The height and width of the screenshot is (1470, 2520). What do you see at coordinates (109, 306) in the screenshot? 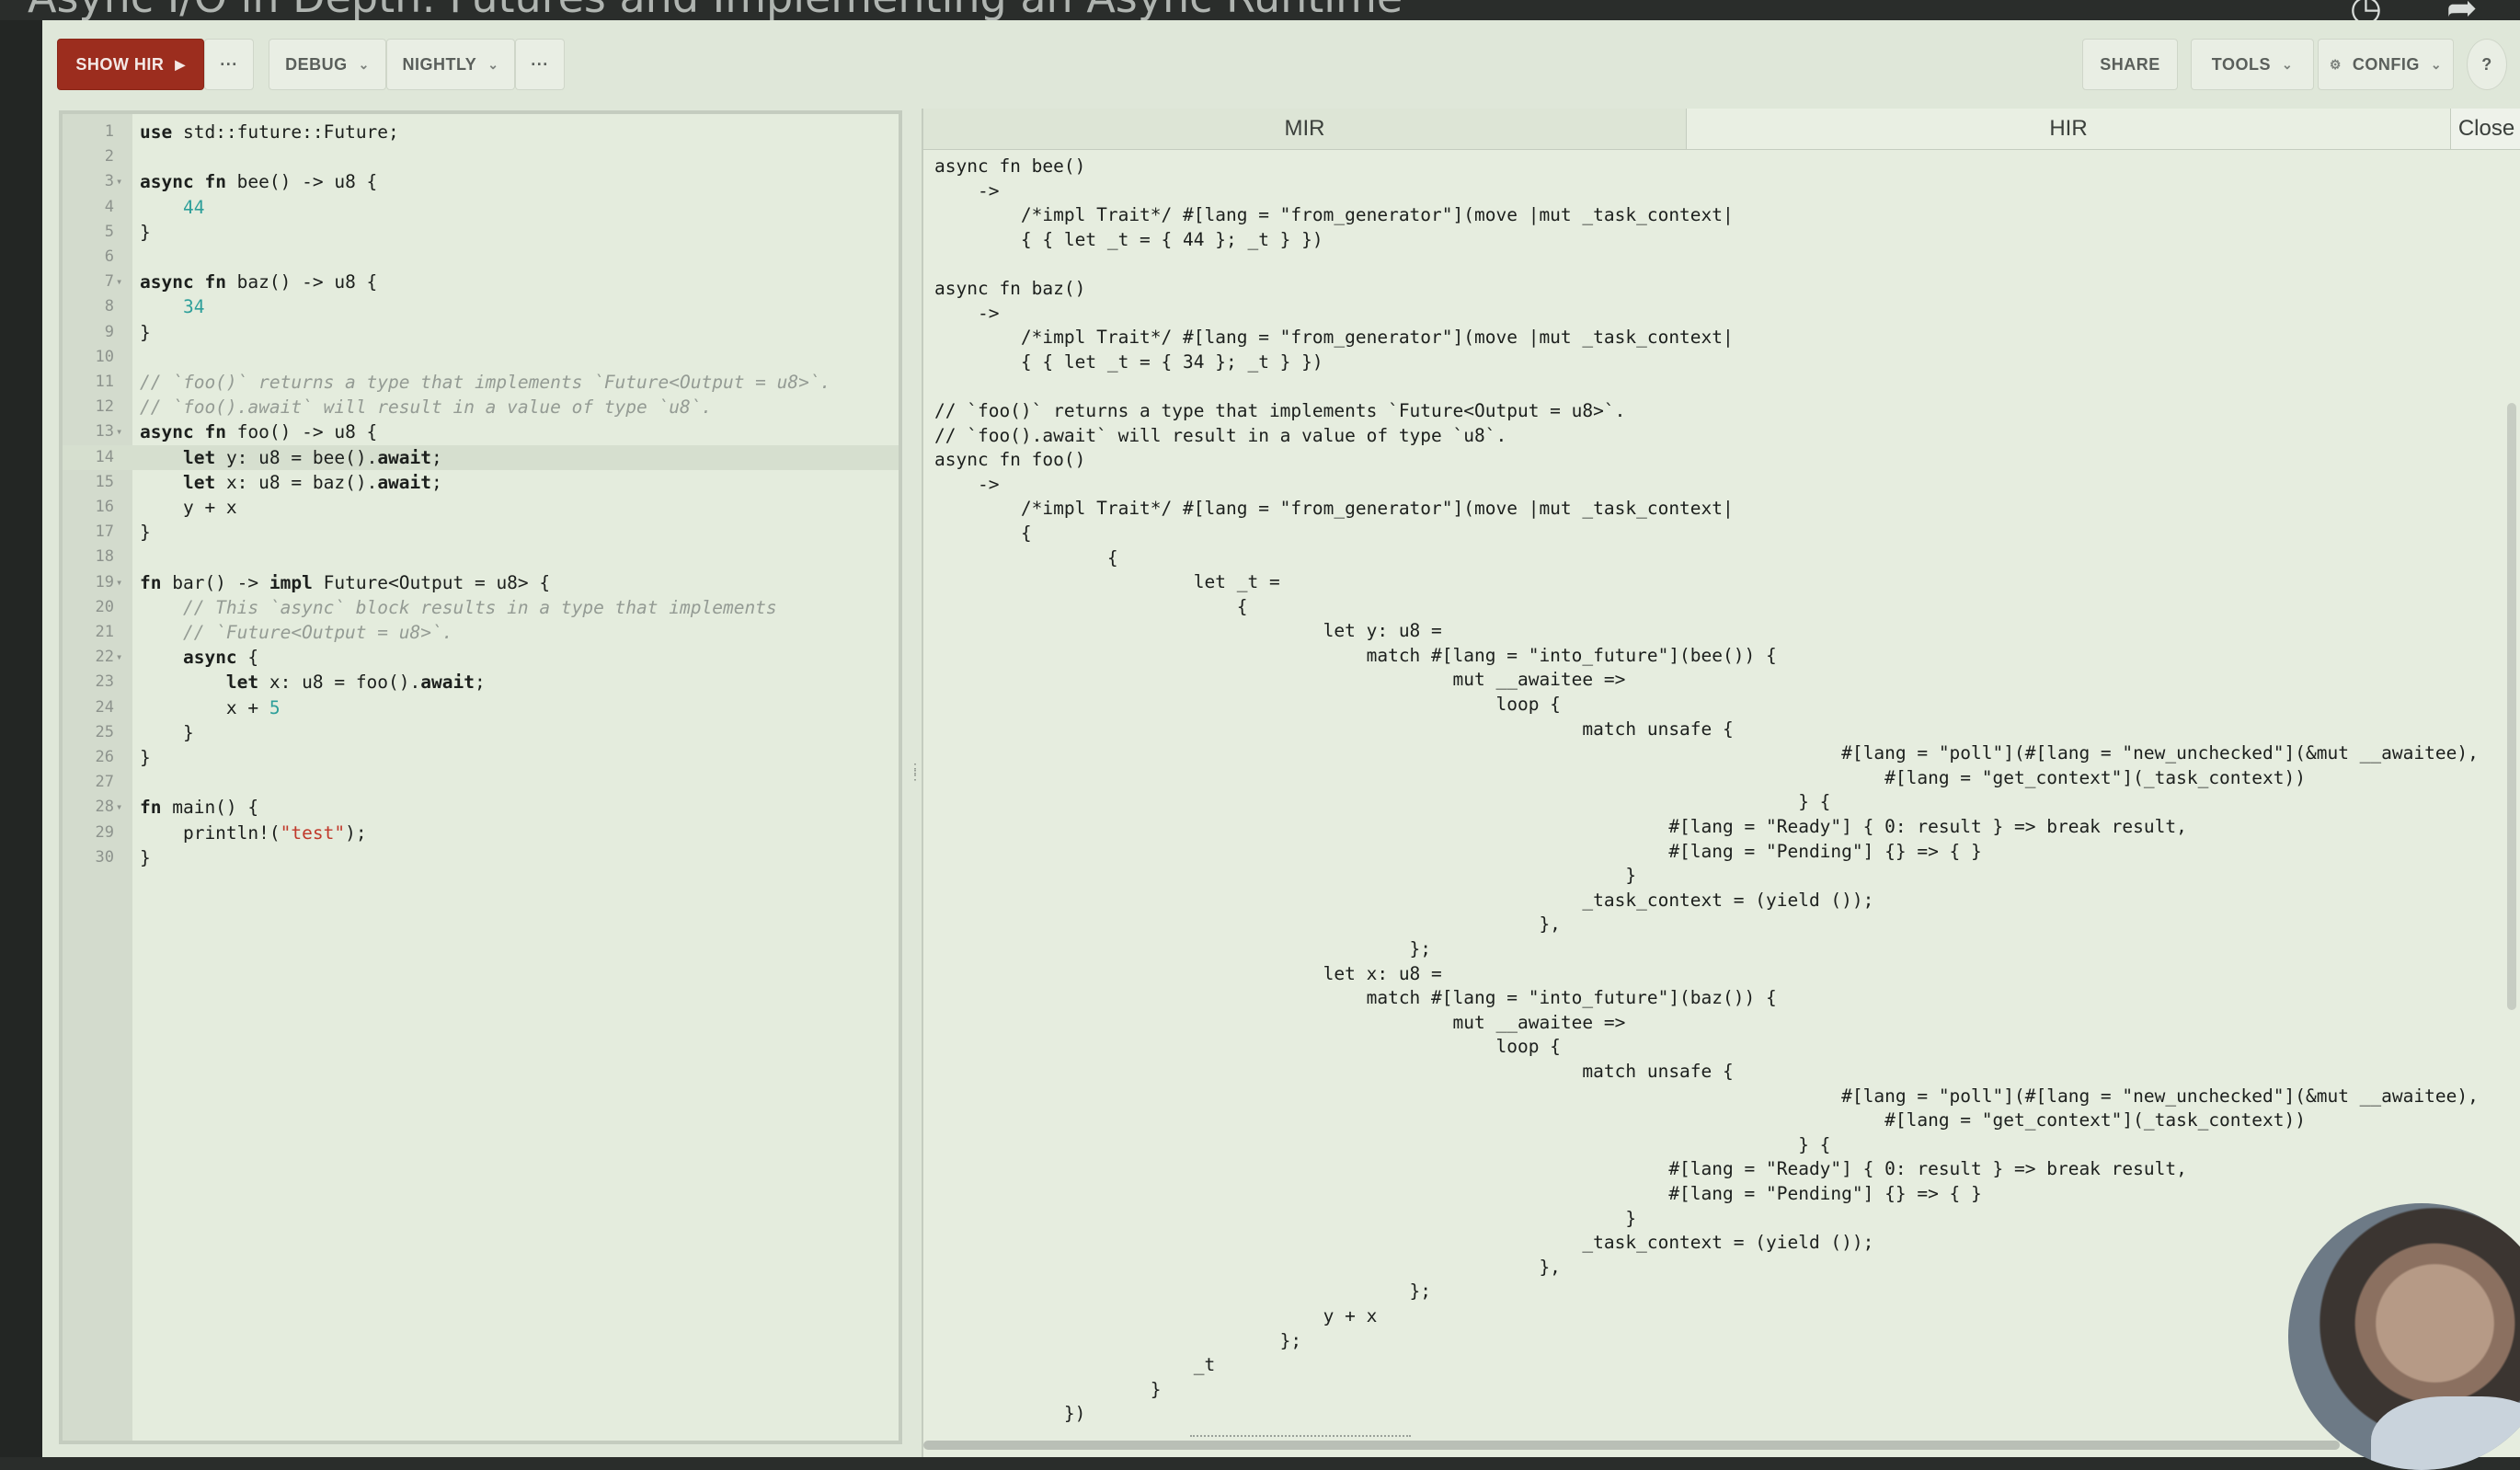
I see `line-number: 8` at bounding box center [109, 306].